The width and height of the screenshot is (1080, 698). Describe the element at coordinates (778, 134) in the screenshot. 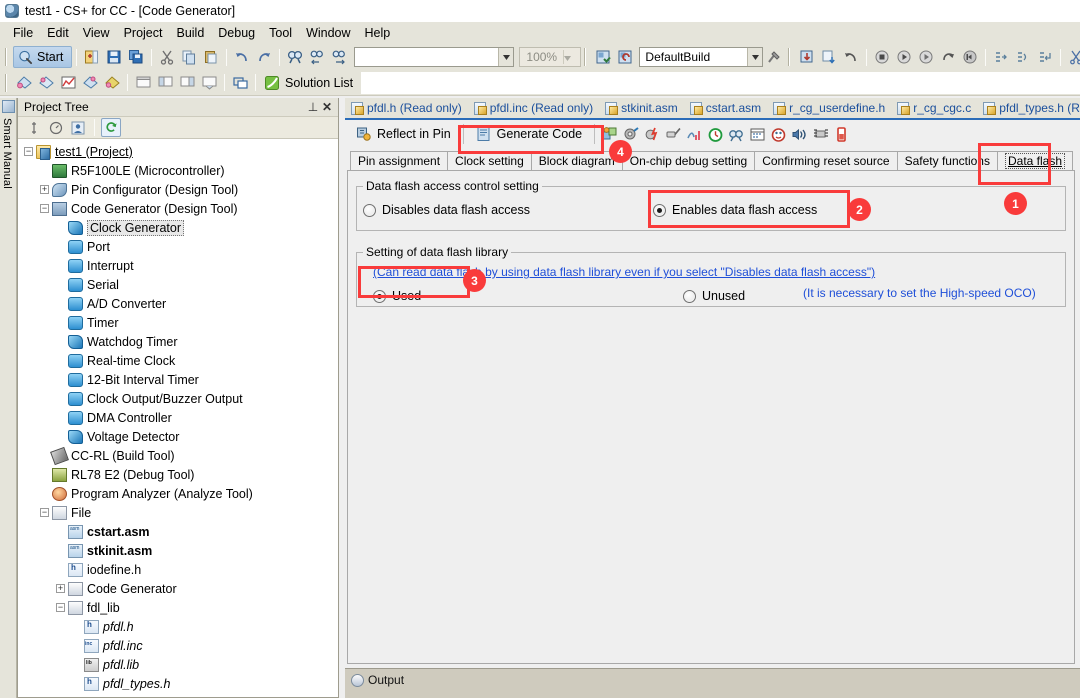

I see `interval-timer-button` at that location.